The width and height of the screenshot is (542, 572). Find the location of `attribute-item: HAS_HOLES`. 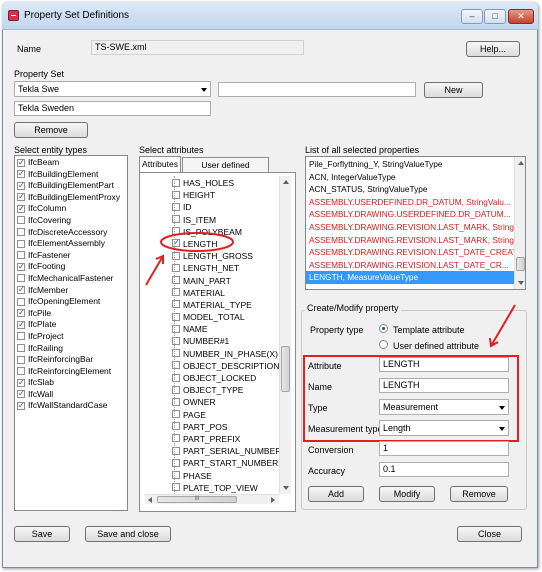

attribute-item: HAS_HOLES is located at coordinates (225, 183).